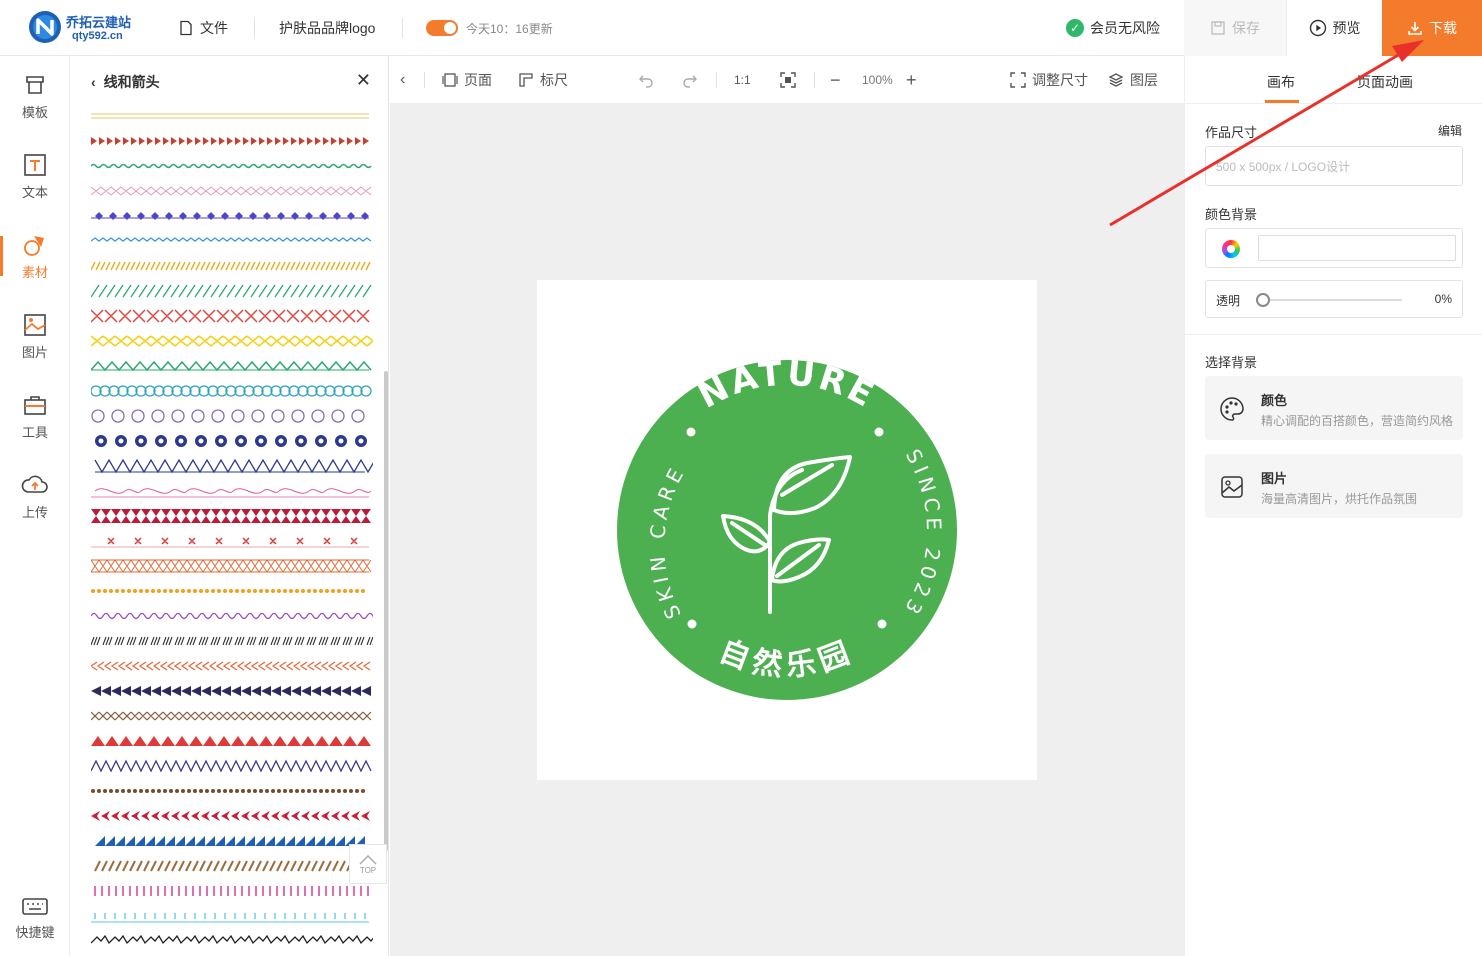 The height and width of the screenshot is (956, 1482). Describe the element at coordinates (1385, 82) in the screenshot. I see `tab-page-animation: 页面动画` at that location.